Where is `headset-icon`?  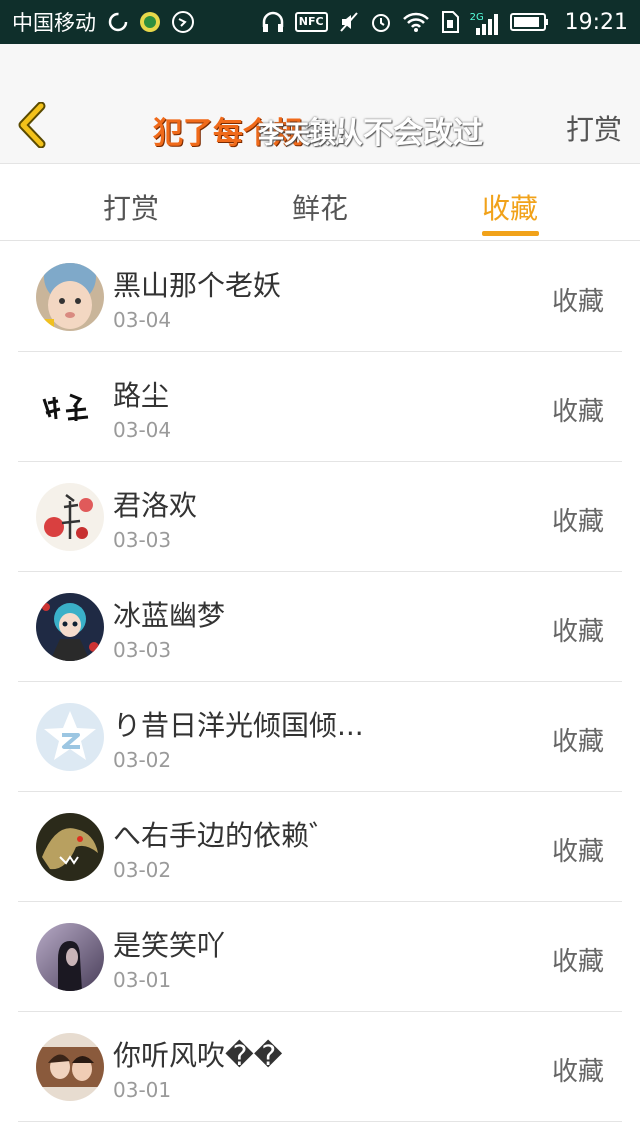
headset-icon is located at coordinates (183, 22).